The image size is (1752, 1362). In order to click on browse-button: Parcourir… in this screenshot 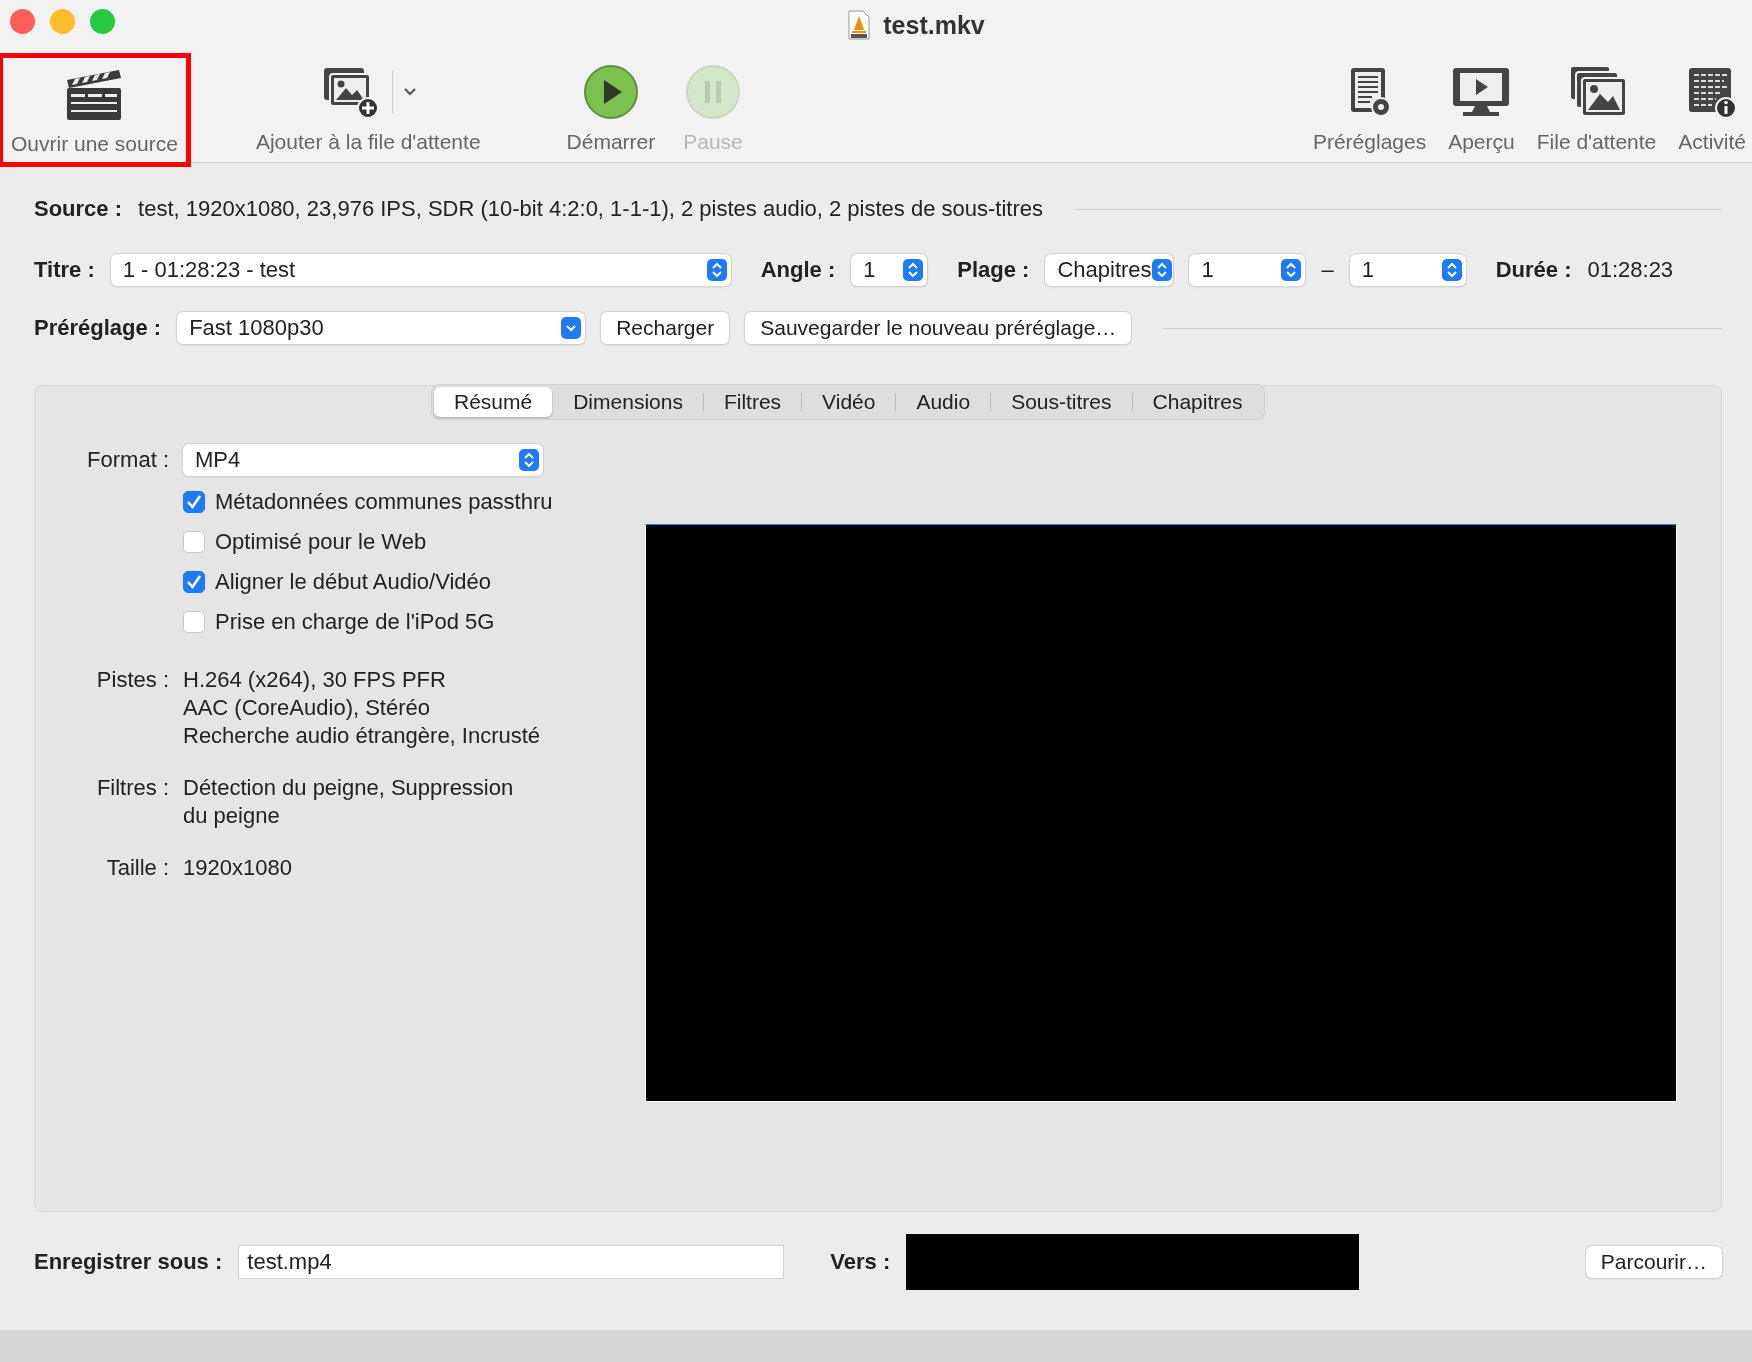, I will do `click(1653, 1262)`.